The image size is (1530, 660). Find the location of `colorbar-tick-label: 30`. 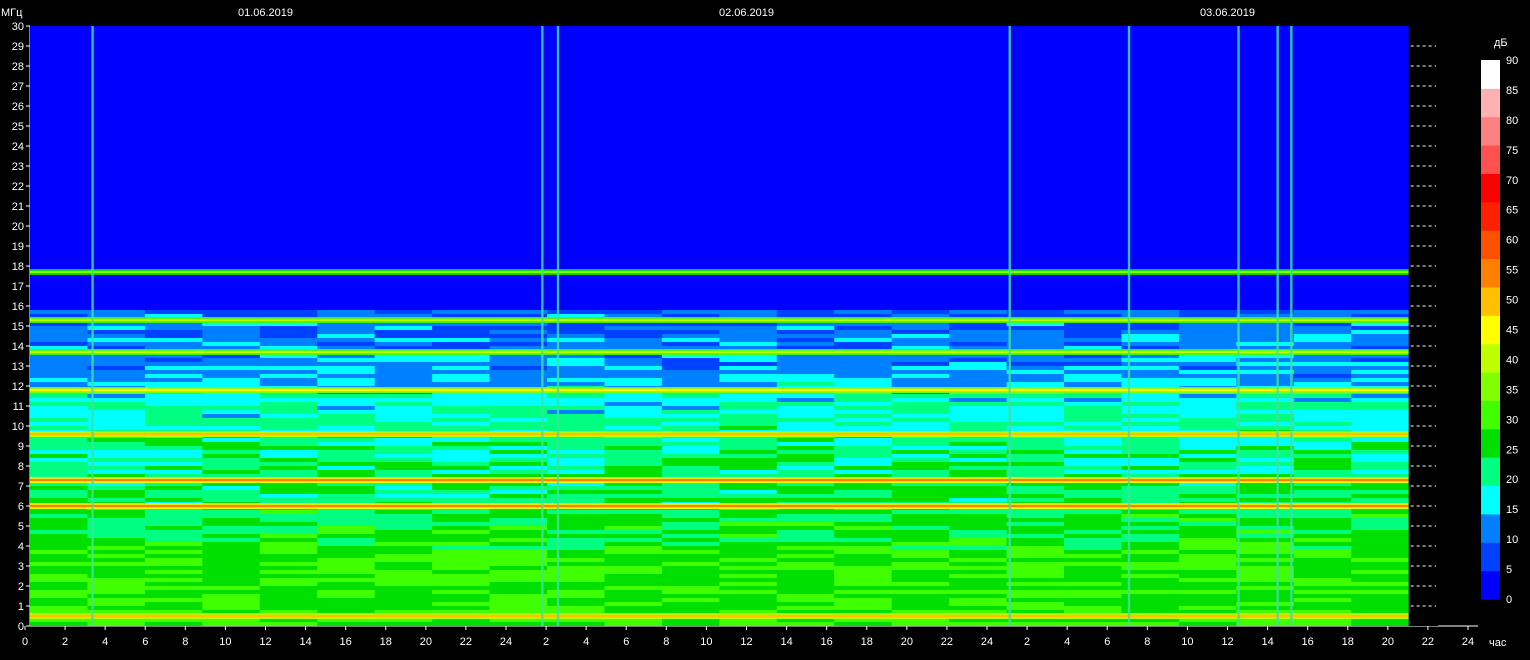

colorbar-tick-label: 30 is located at coordinates (1512, 420).